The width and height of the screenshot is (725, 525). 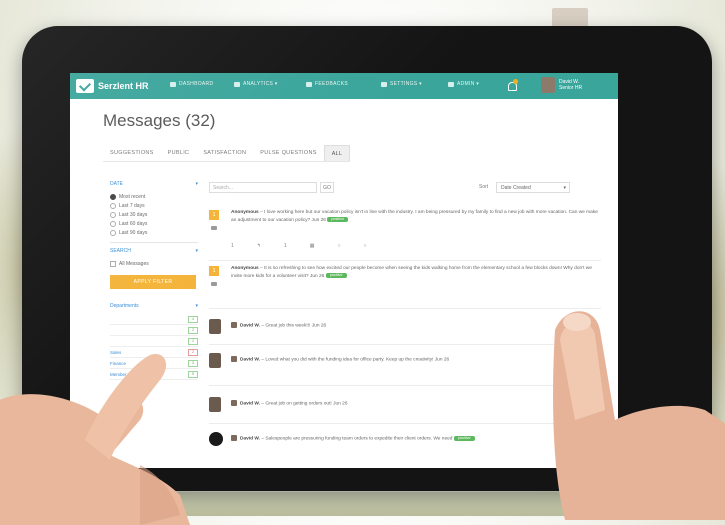 I want to click on date-option: Last 90 days, so click(x=154, y=232).